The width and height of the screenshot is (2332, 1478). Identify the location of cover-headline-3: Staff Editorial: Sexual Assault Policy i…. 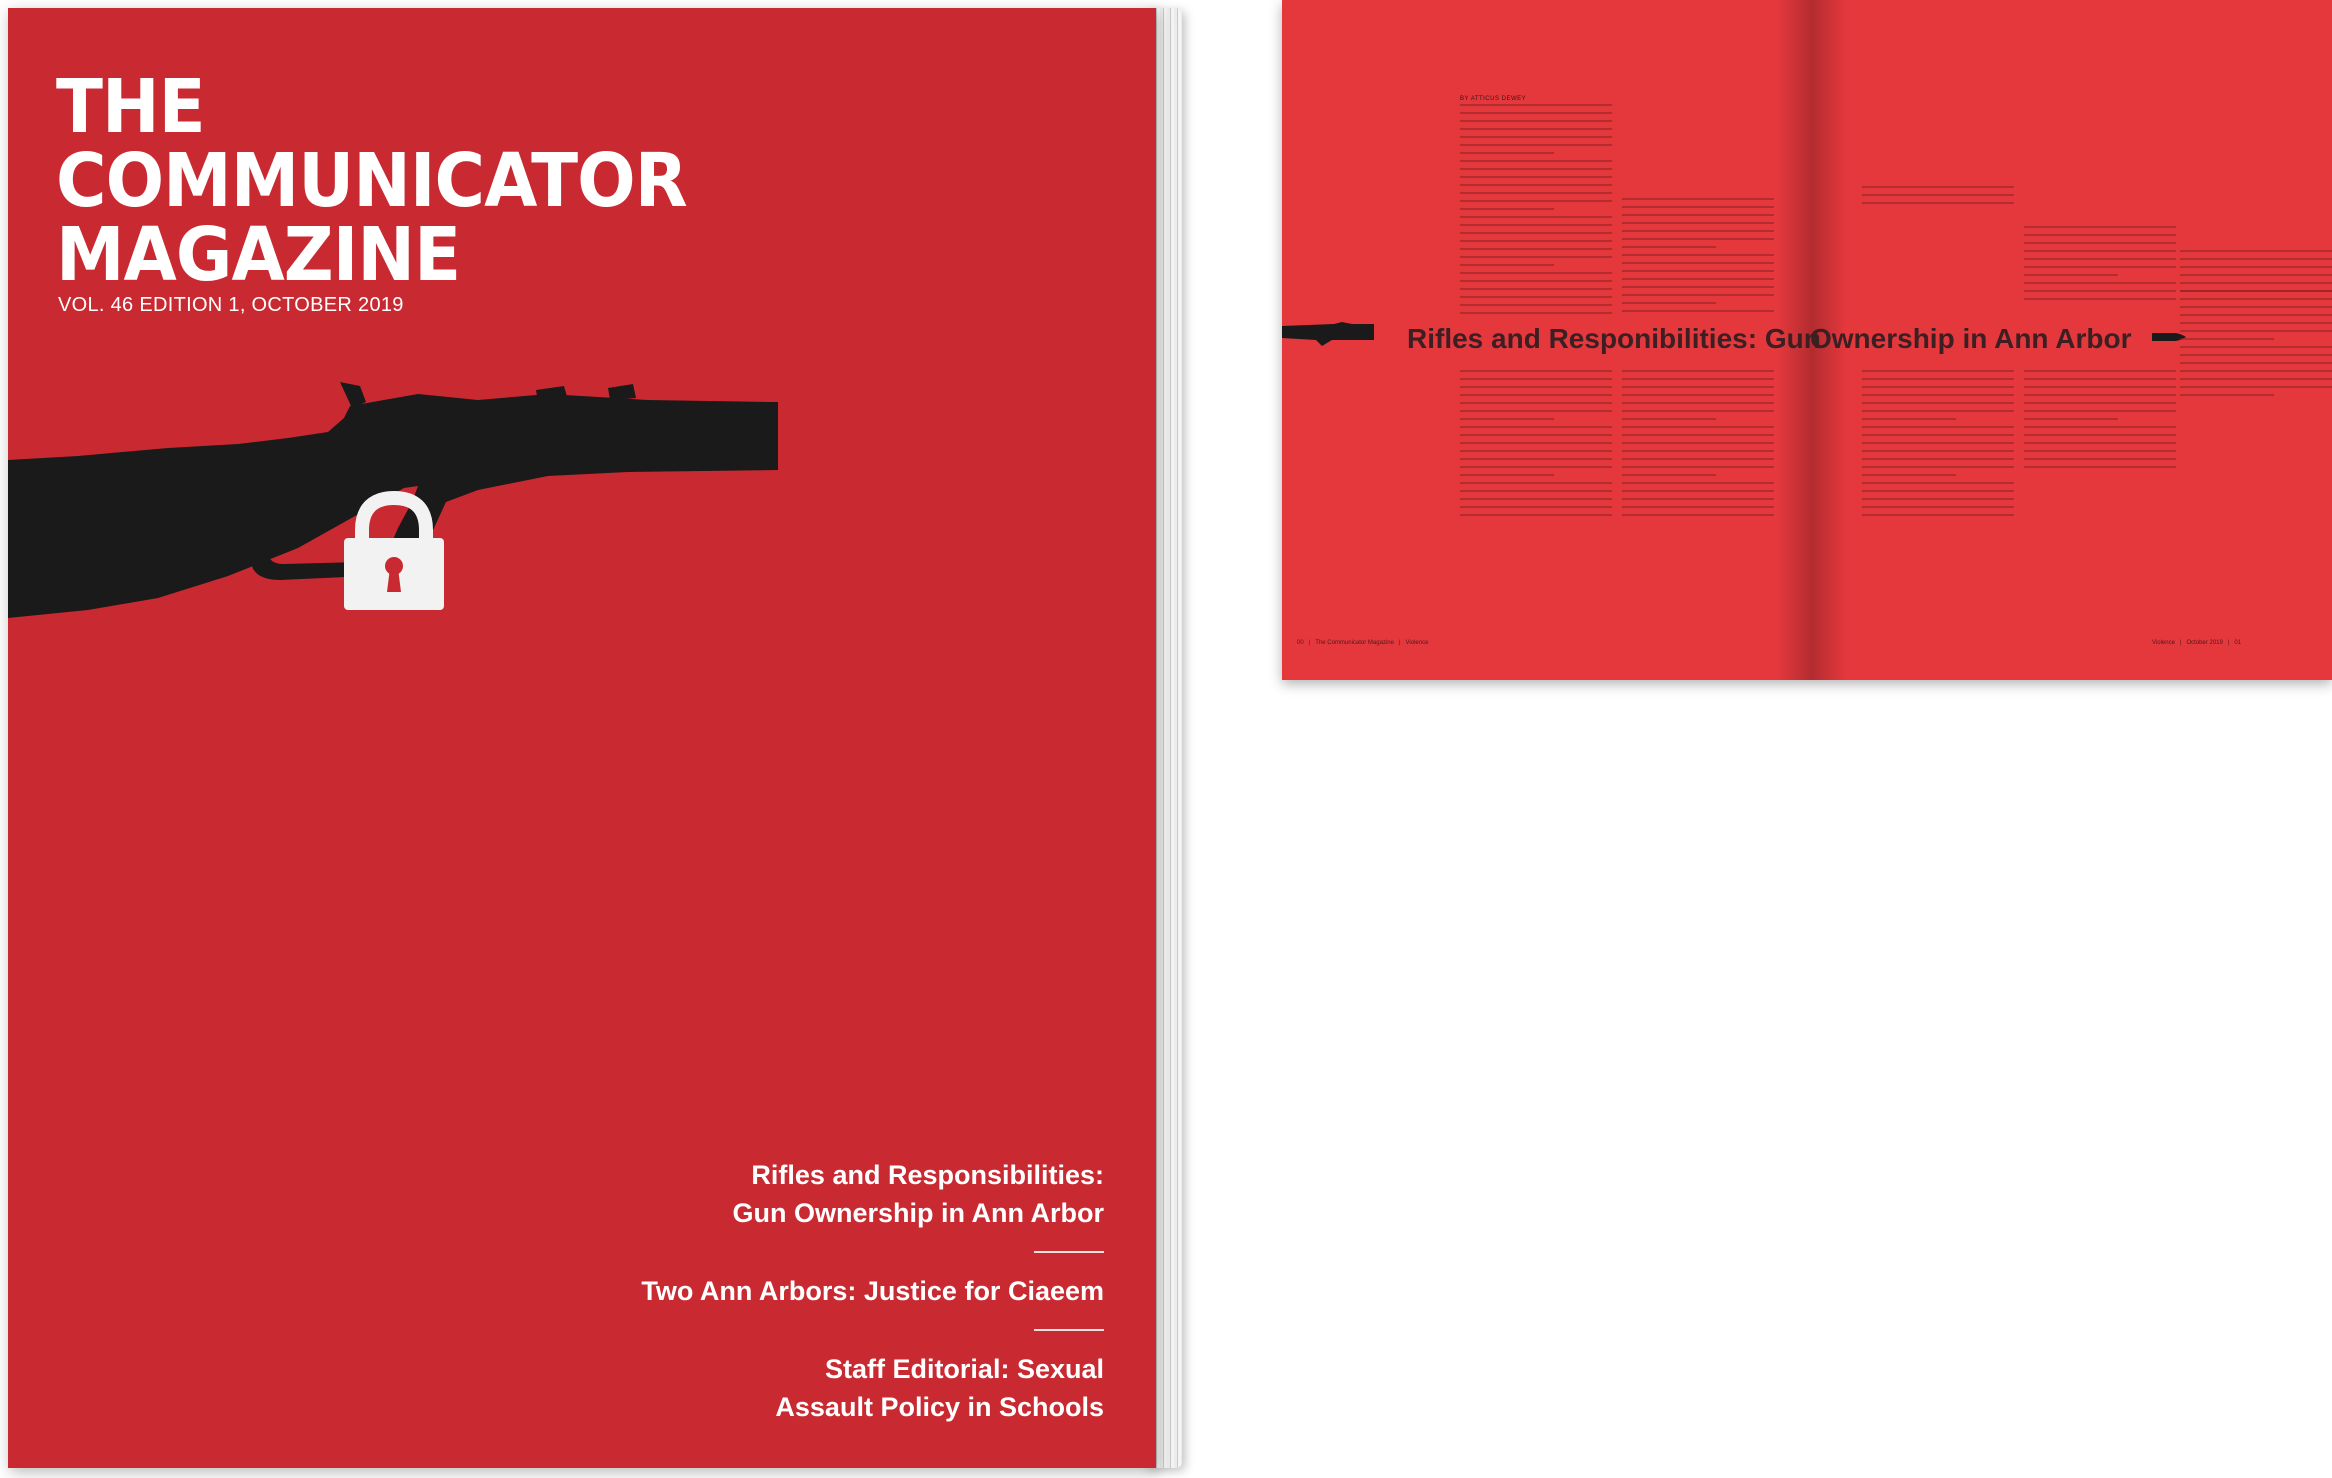
(824, 1388).